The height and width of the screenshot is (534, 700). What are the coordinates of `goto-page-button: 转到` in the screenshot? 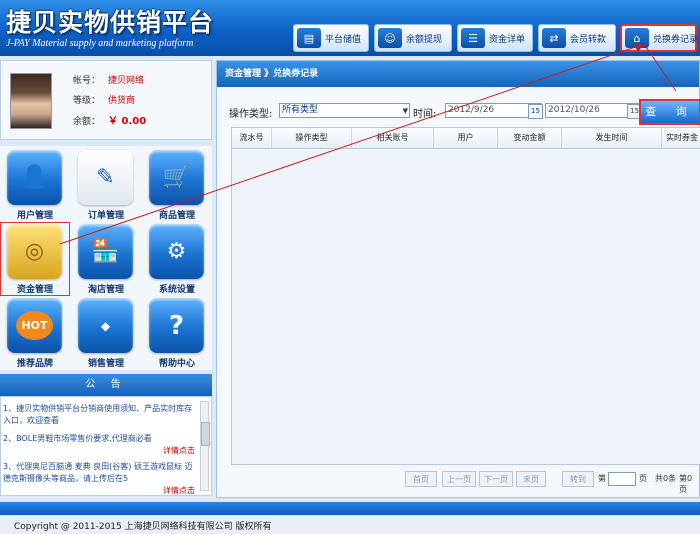 It's located at (578, 479).